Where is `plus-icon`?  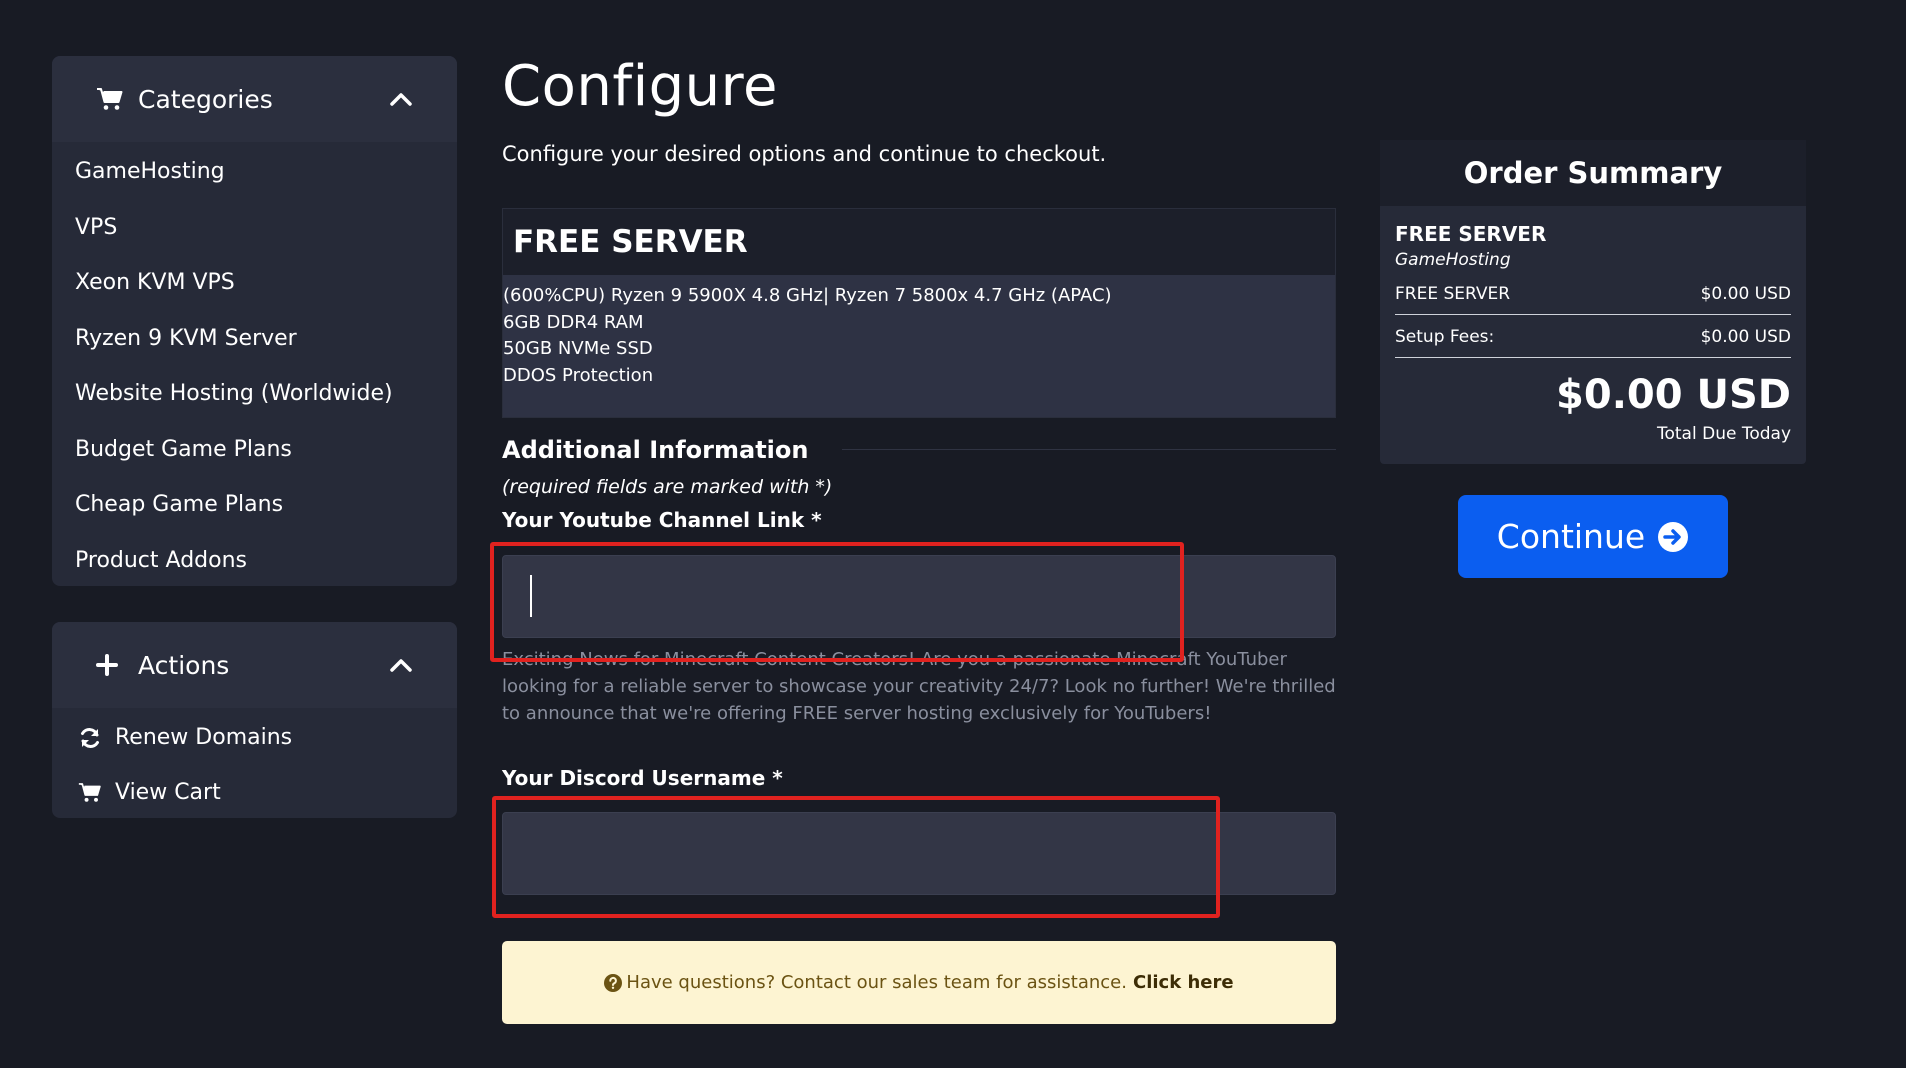
plus-icon is located at coordinates (110, 665).